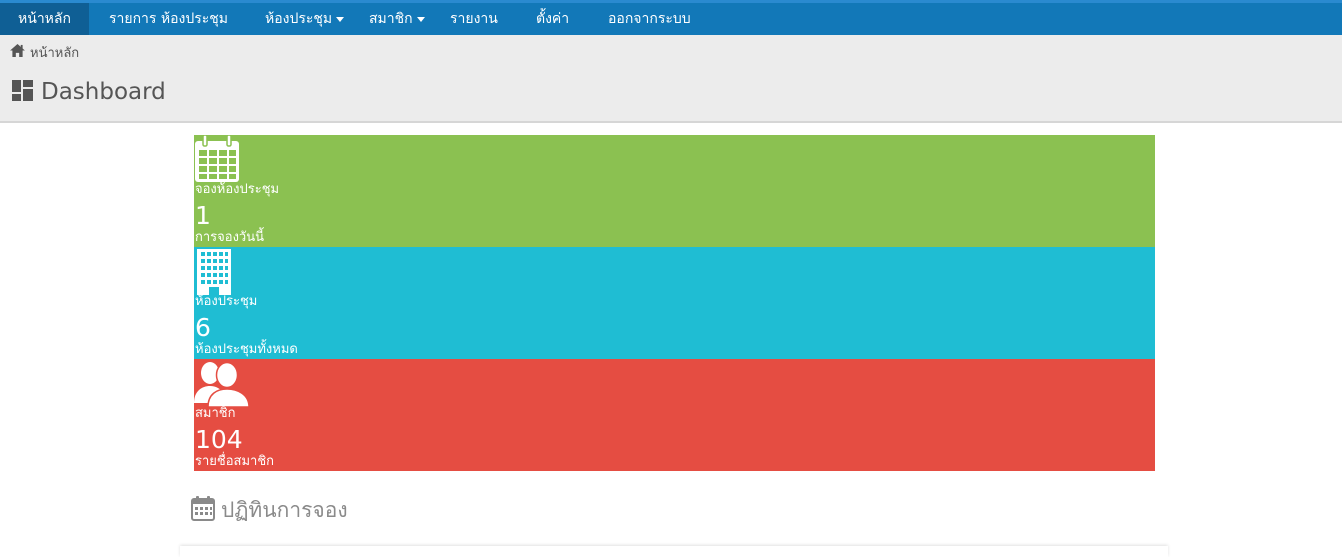 Image resolution: width=1342 pixels, height=557 pixels. I want to click on breadcrumb-home-link: หน้าหลัก, so click(54, 52).